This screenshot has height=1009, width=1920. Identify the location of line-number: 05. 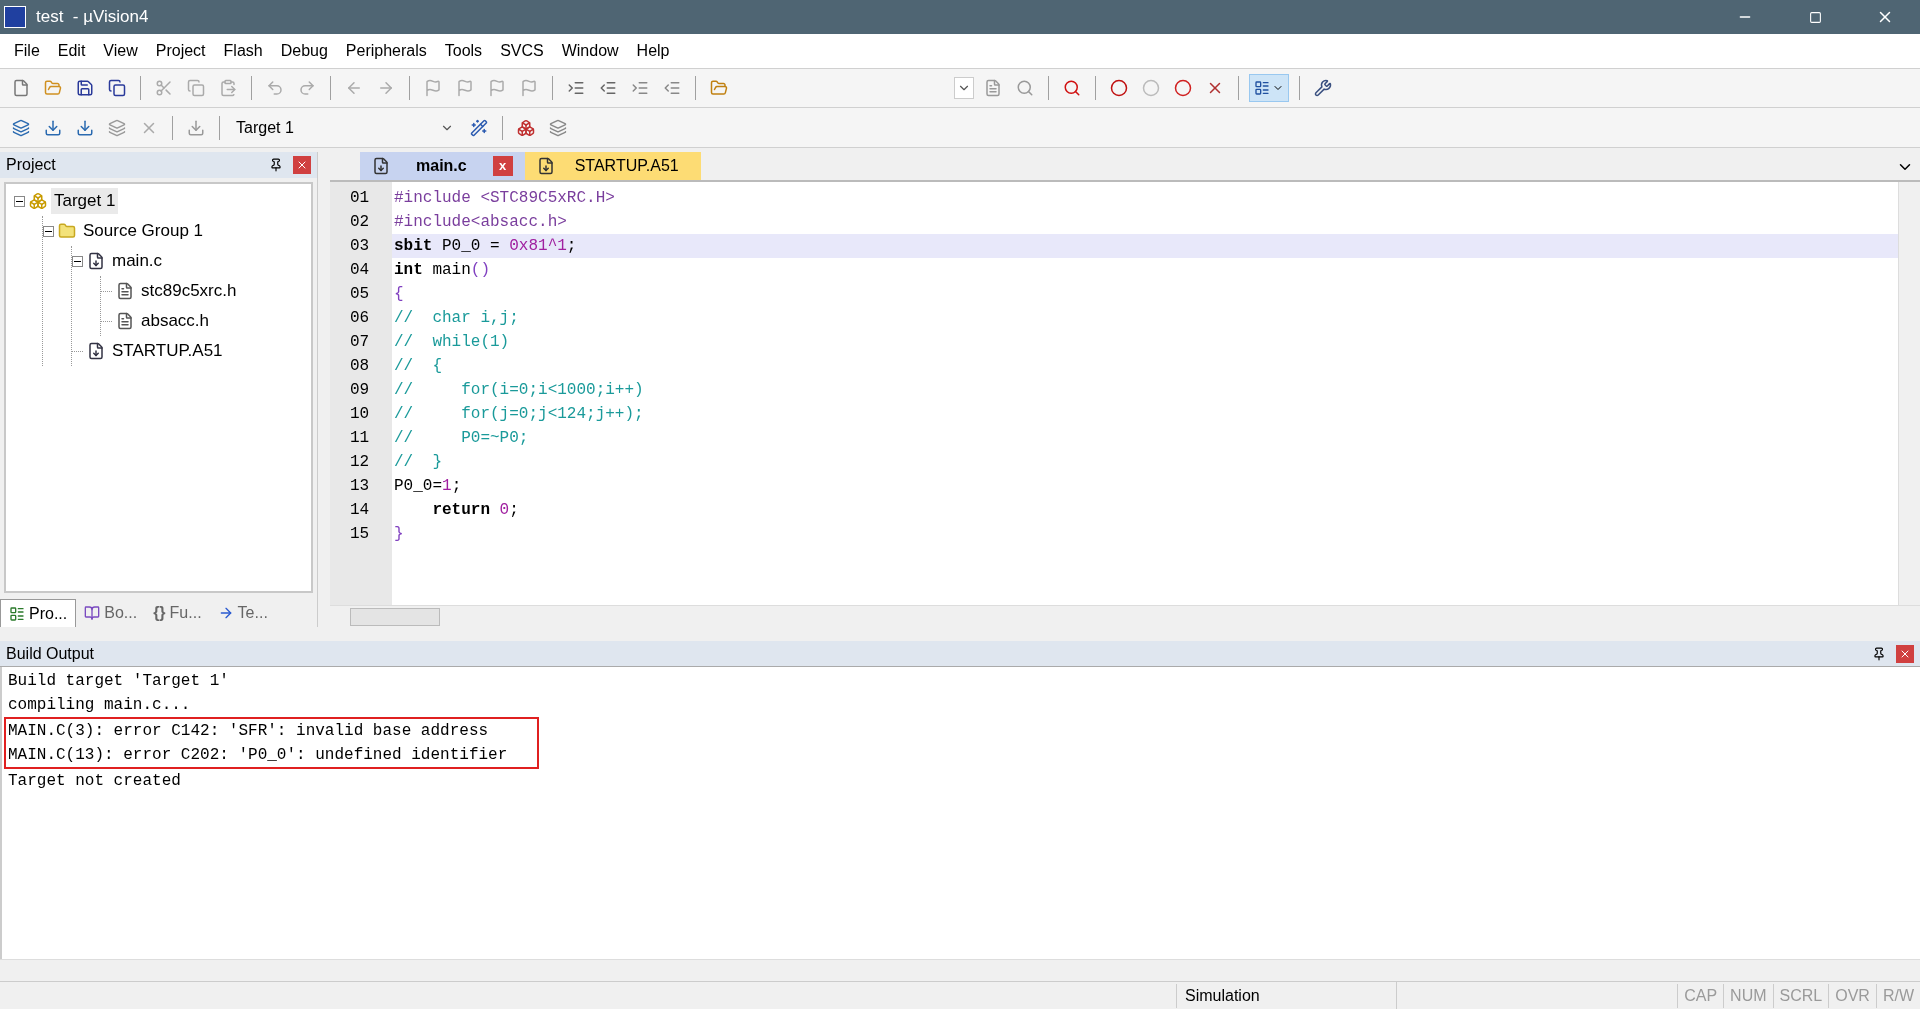
(360, 294).